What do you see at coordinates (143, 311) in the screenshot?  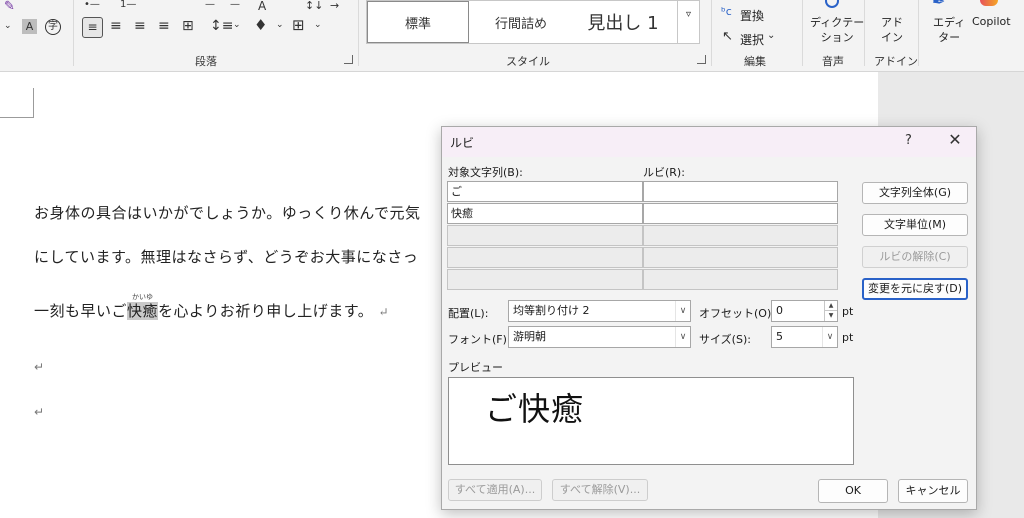 I see `highlighted-word: 快癒` at bounding box center [143, 311].